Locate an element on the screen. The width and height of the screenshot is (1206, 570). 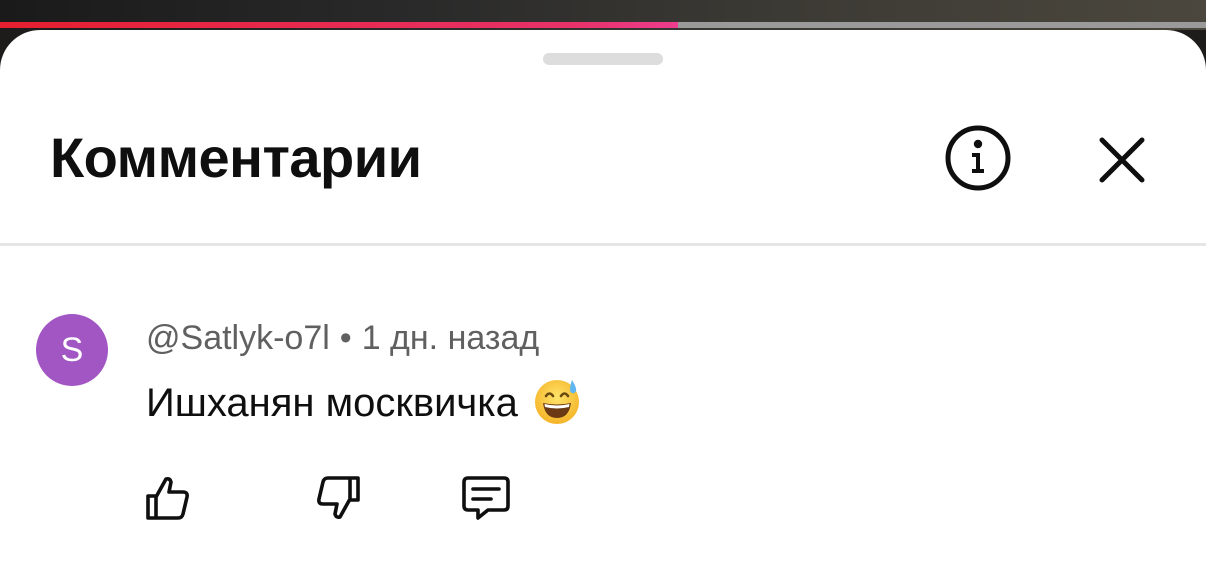
dislike-button is located at coordinates (338, 498).